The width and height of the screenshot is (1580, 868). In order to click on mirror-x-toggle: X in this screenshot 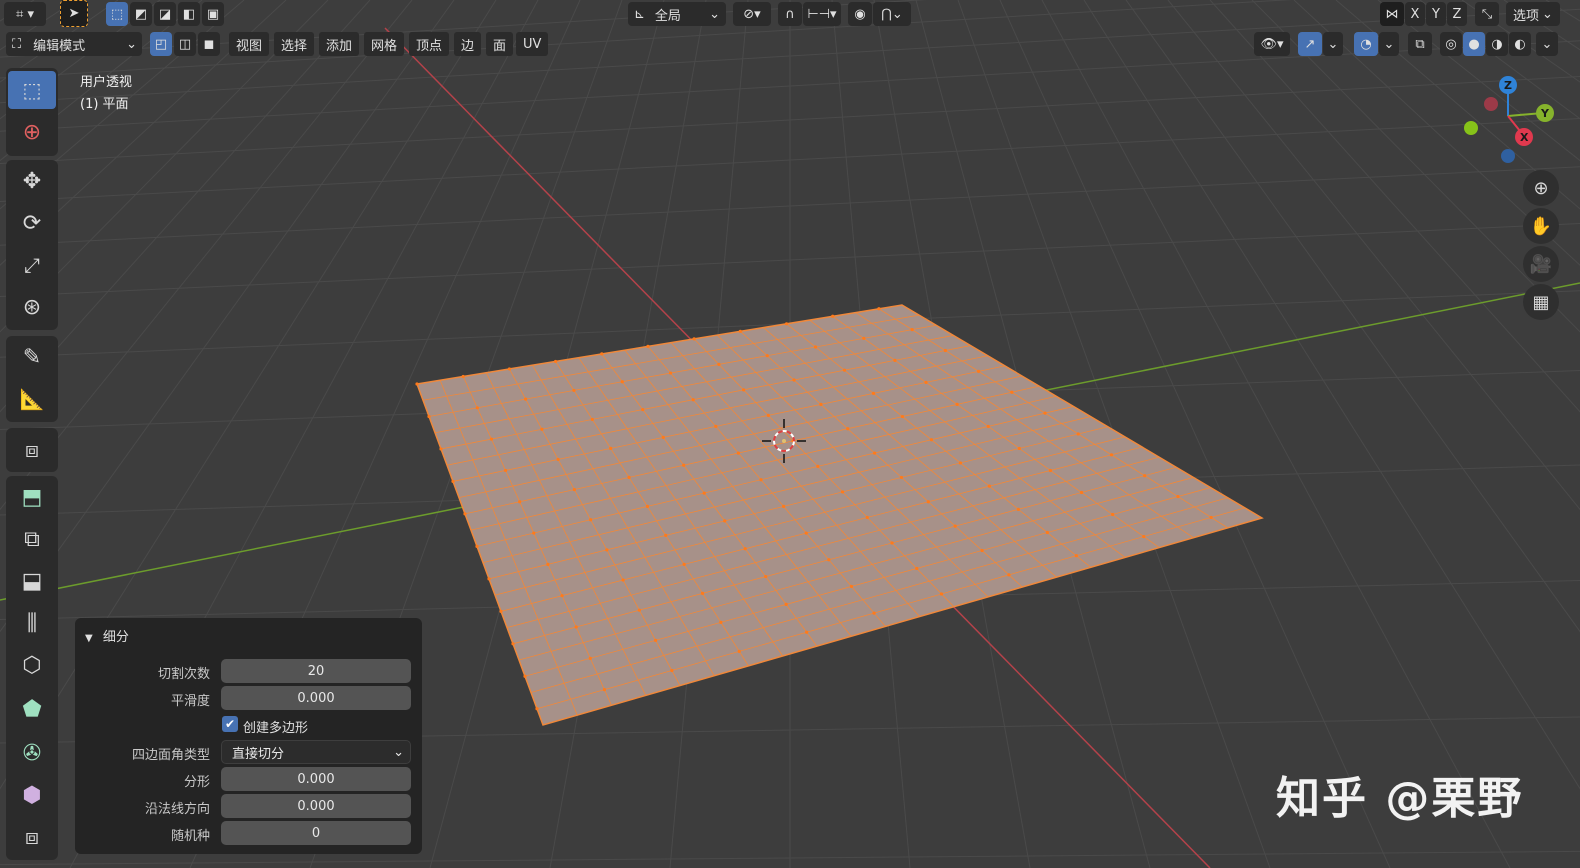, I will do `click(1415, 14)`.